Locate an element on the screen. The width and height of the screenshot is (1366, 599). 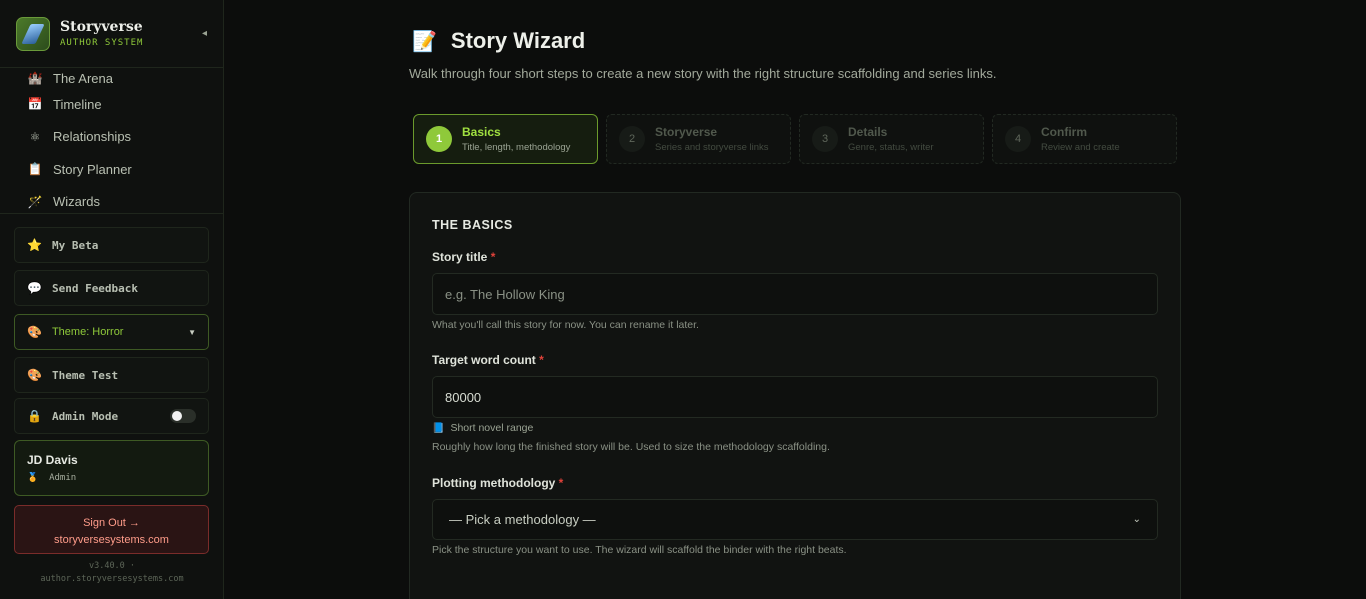
word-count-range: 📘 Short novel range is located at coordinates (482, 428).